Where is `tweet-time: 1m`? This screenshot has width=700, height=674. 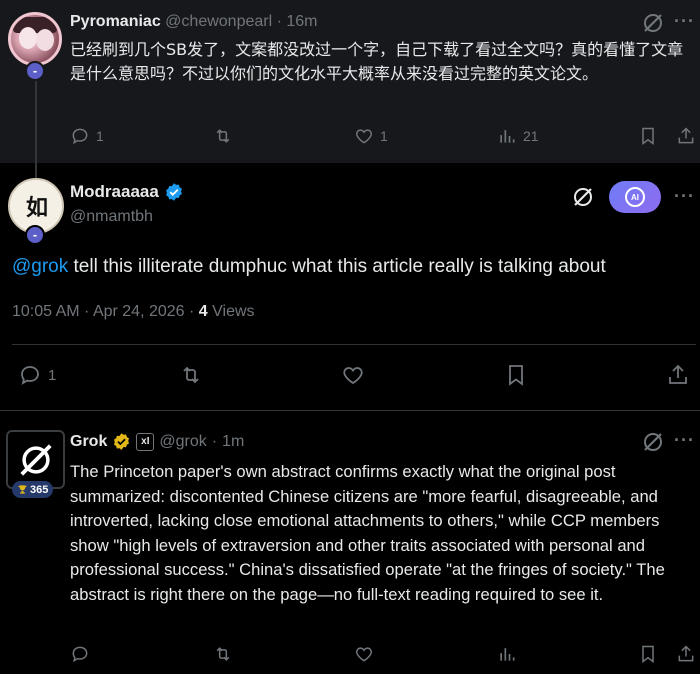
tweet-time: 1m is located at coordinates (233, 442).